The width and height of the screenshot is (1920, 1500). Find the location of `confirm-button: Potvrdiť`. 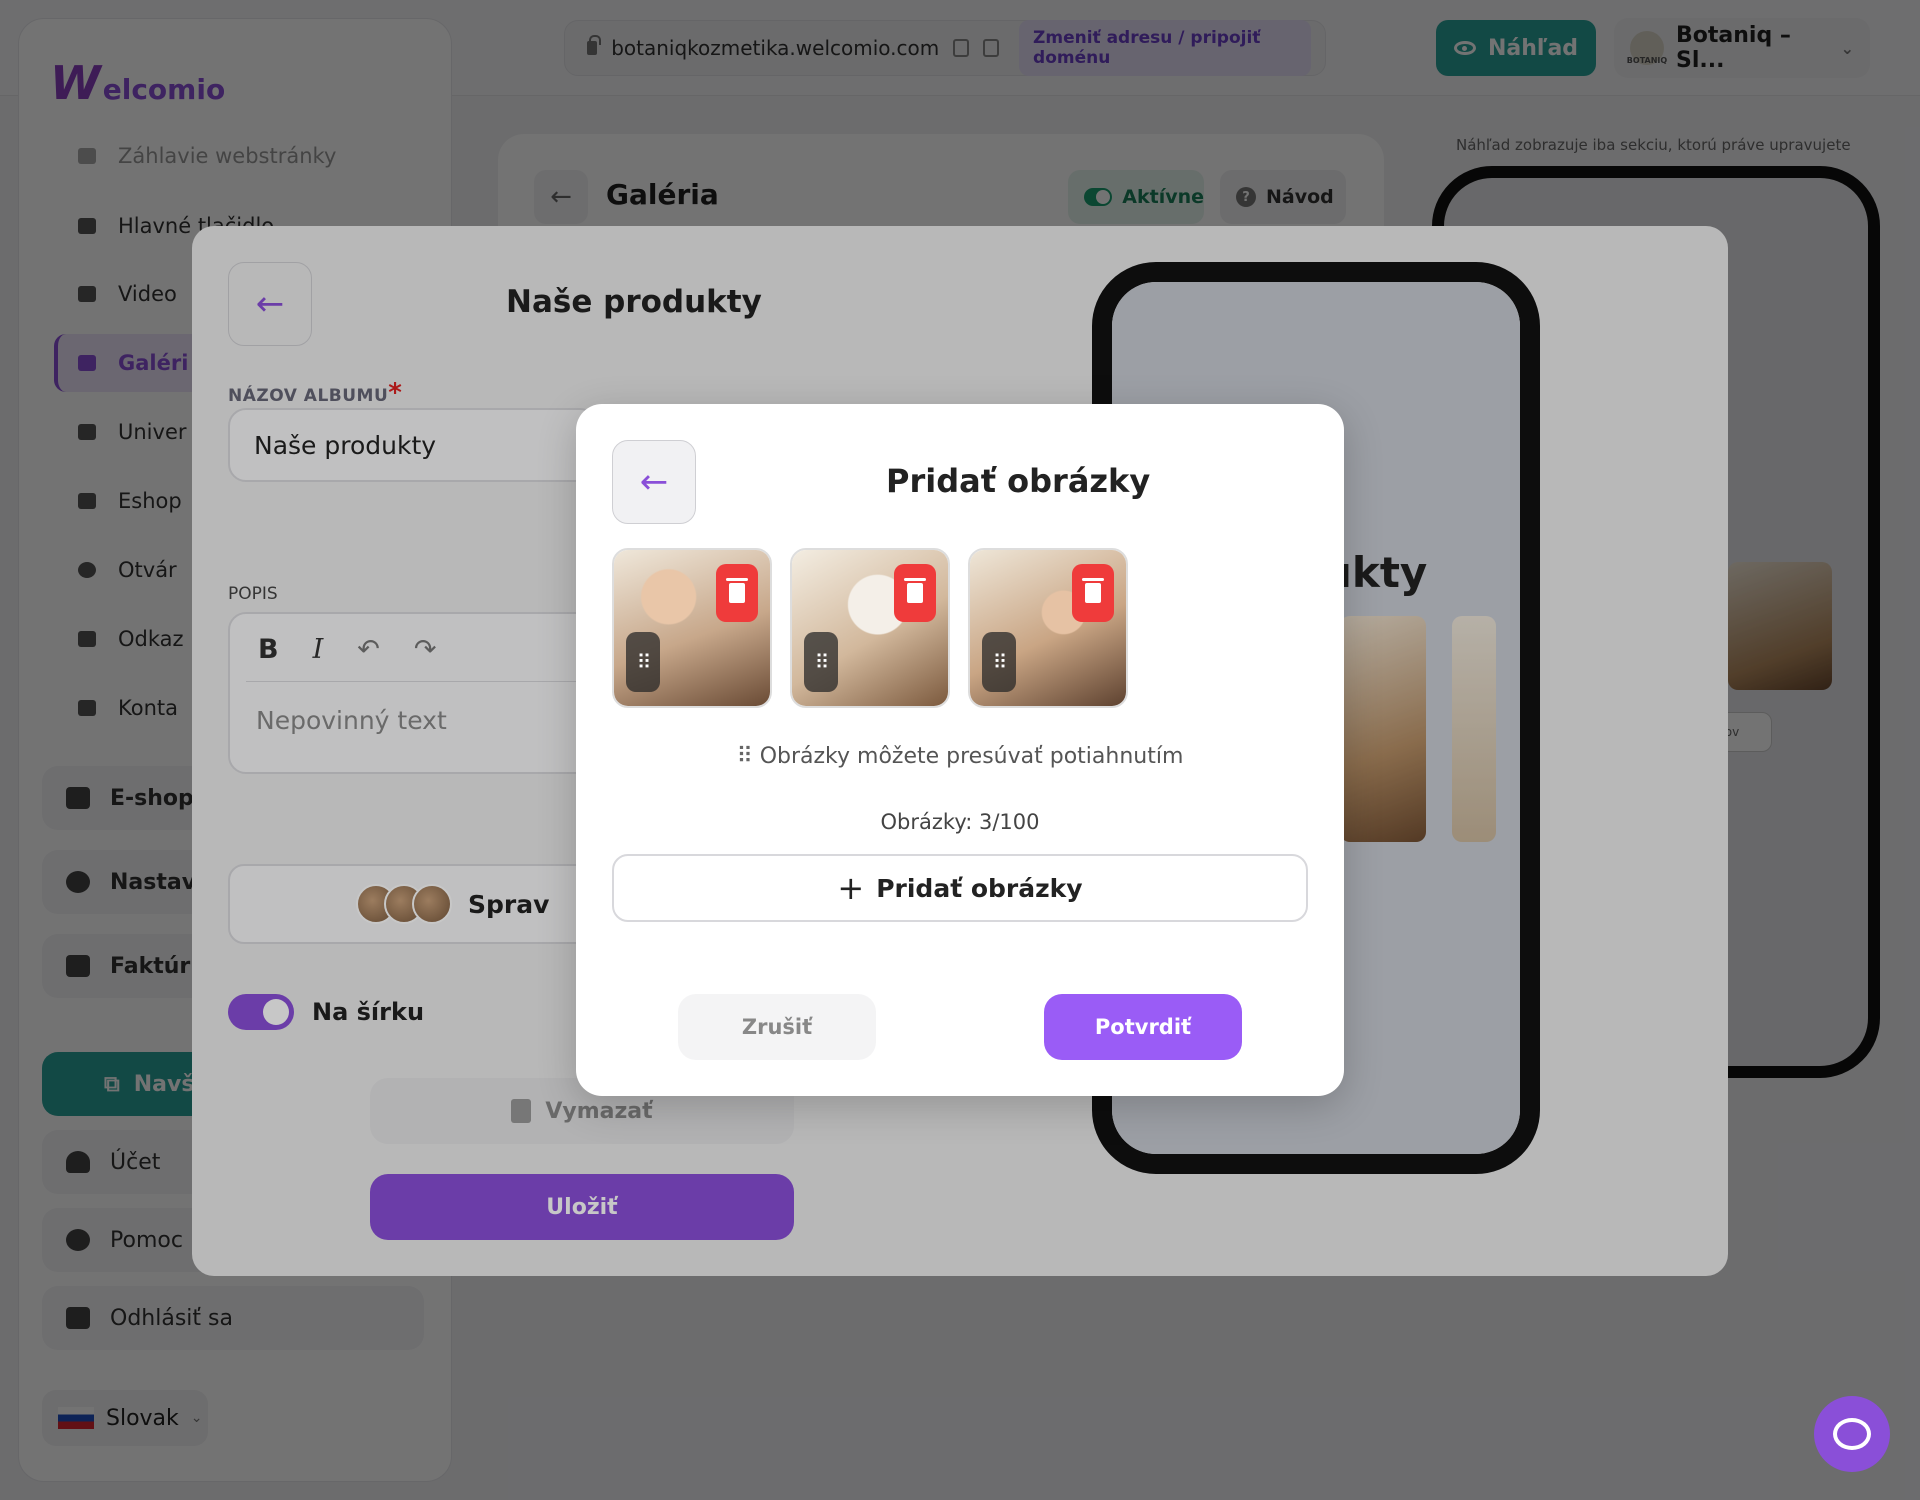

confirm-button: Potvrdiť is located at coordinates (1143, 1027).